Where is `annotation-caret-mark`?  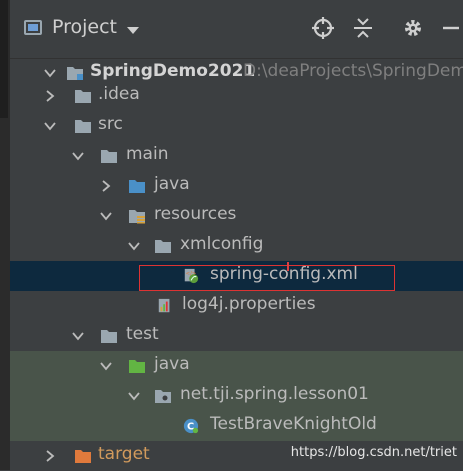
annotation-caret-mark is located at coordinates (288, 266).